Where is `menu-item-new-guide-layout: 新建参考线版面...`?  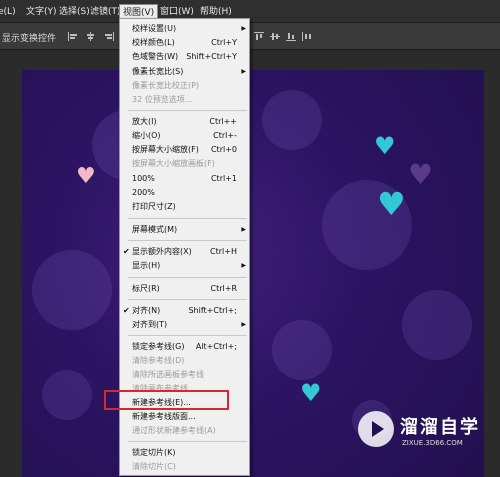
menu-item-new-guide-layout: 新建参考线版面... is located at coordinates (184, 417).